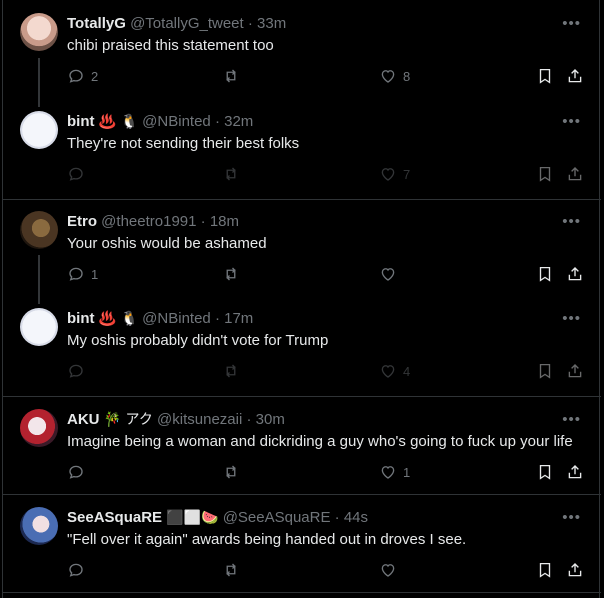 The height and width of the screenshot is (598, 604). I want to click on tweet-text: My oshis probably didn't vote for Trump, so click(198, 340).